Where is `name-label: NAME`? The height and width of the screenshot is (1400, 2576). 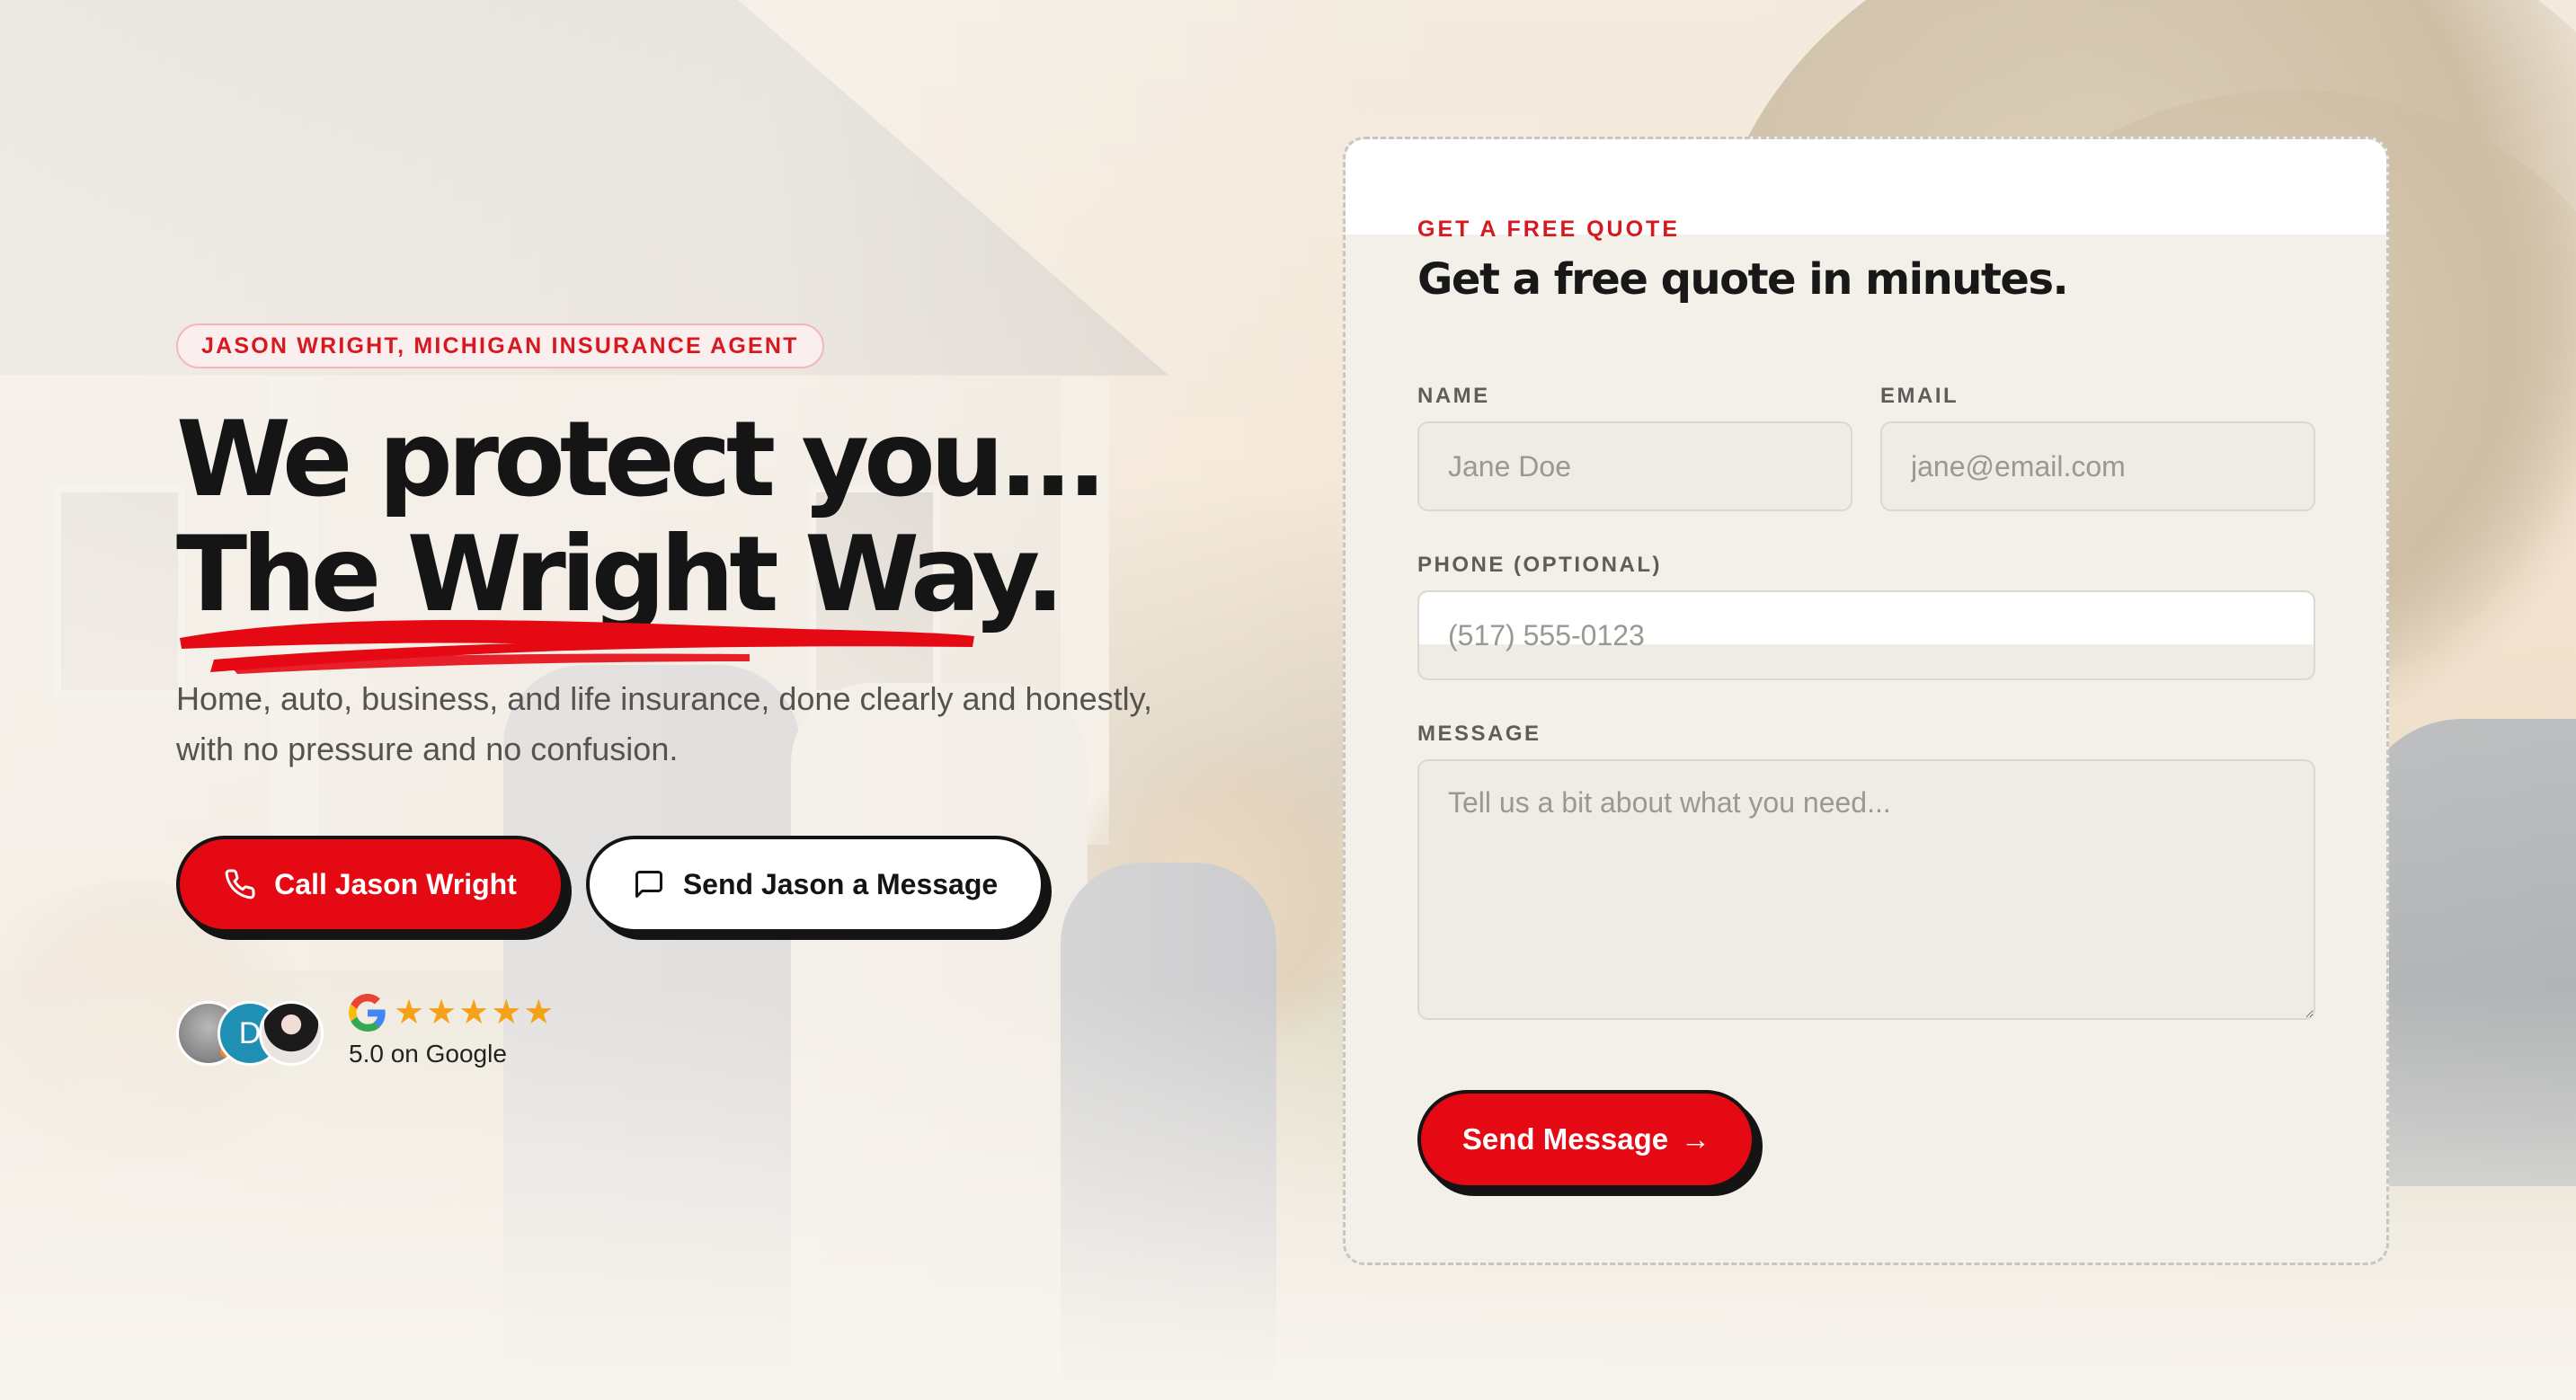
name-label: NAME is located at coordinates (1453, 396).